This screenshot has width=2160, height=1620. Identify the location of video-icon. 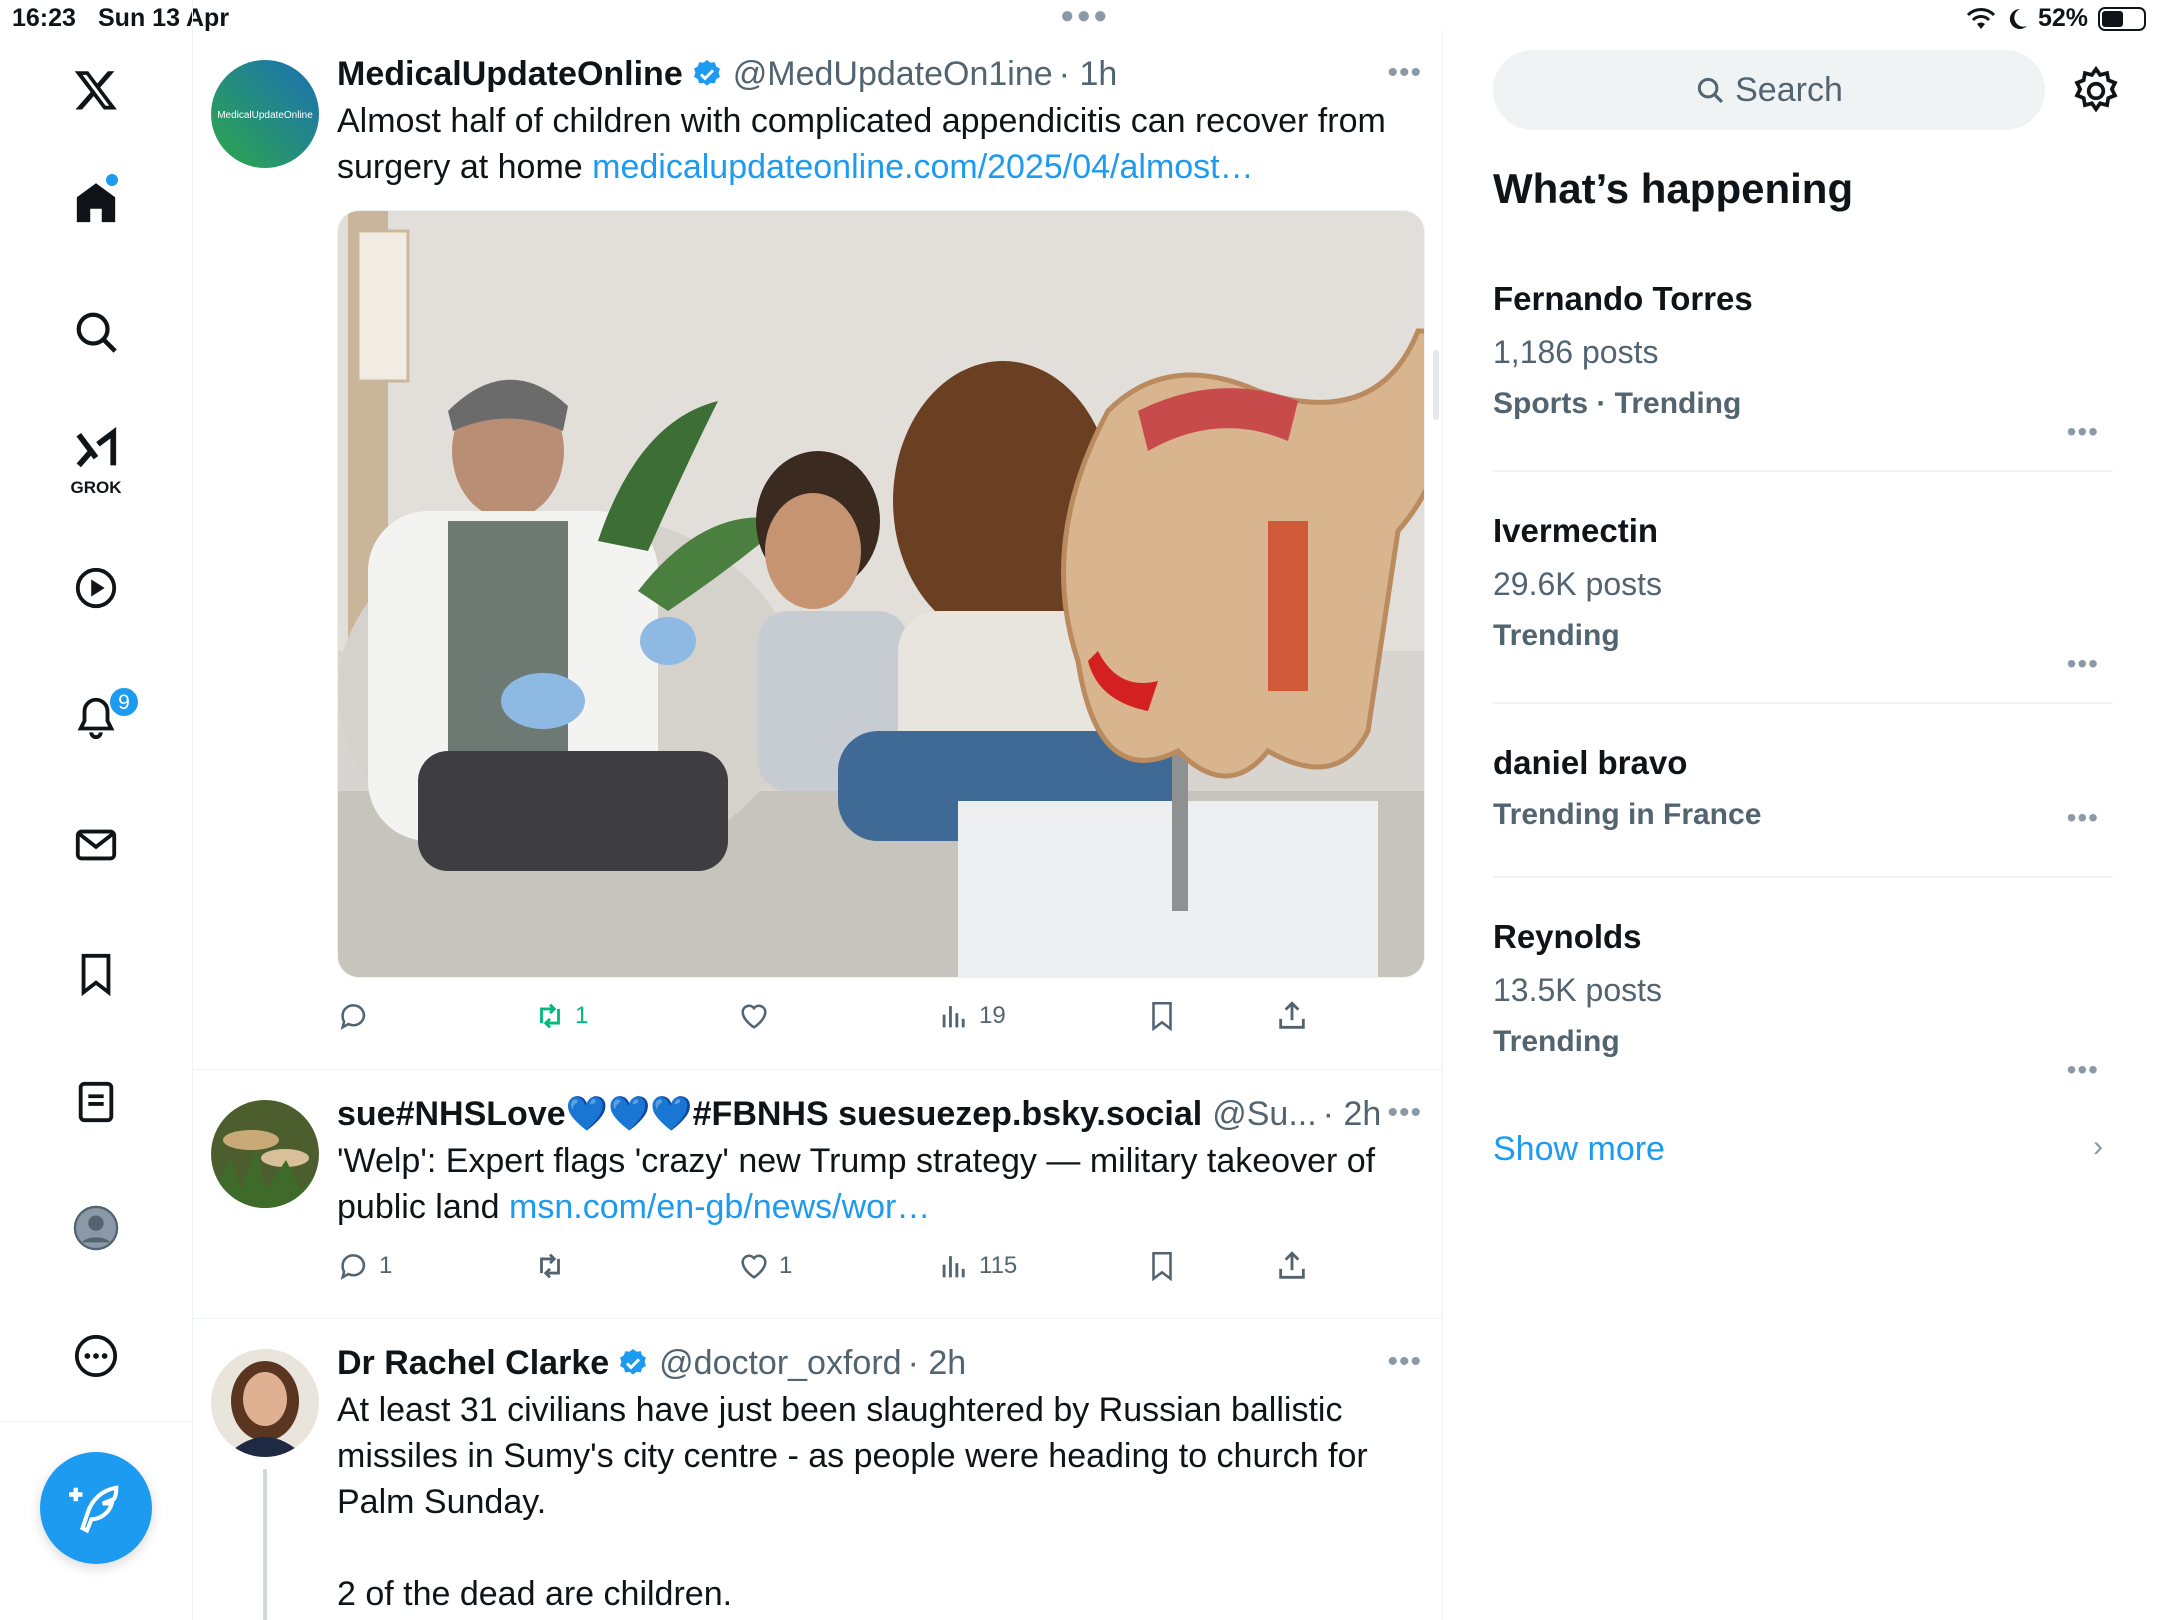
(96, 588).